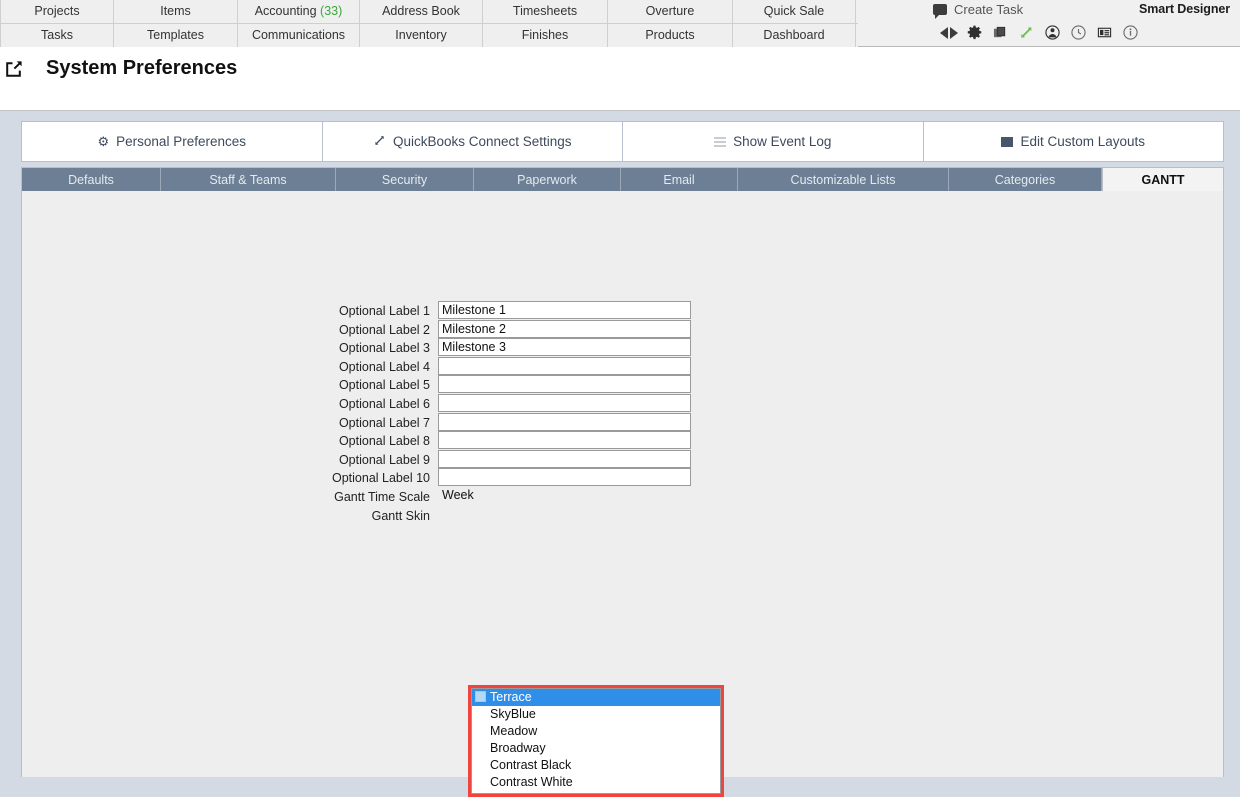  What do you see at coordinates (514, 731) in the screenshot?
I see `dropdown-option-label: Meadow` at bounding box center [514, 731].